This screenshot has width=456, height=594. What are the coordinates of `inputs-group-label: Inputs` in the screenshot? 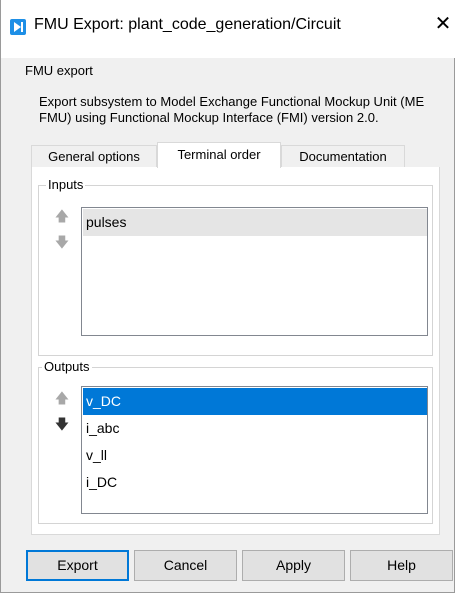 It's located at (66, 184).